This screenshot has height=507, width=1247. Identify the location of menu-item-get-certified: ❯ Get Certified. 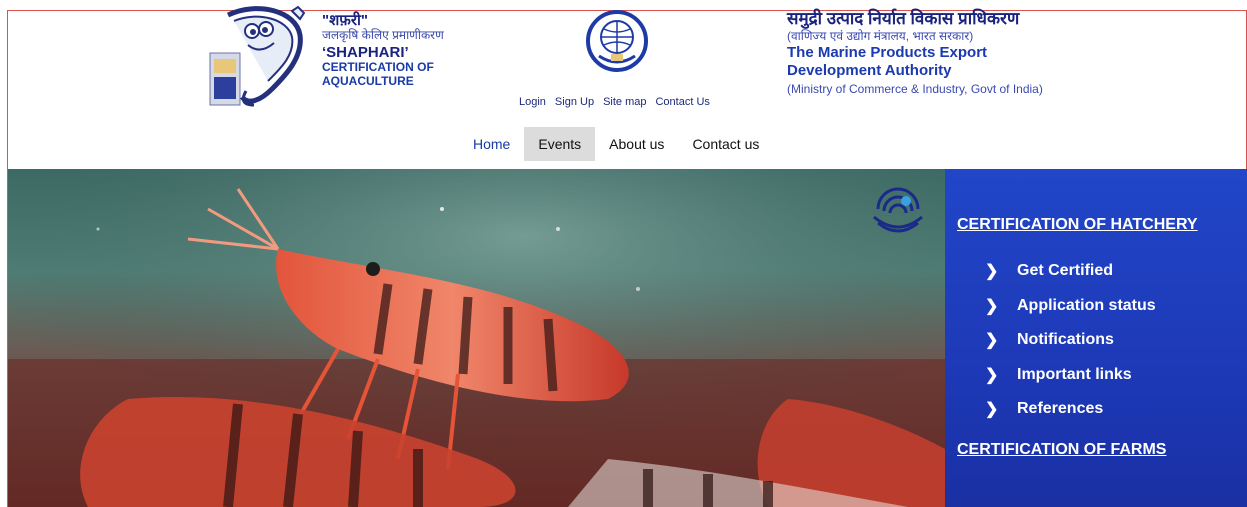
(1070, 271).